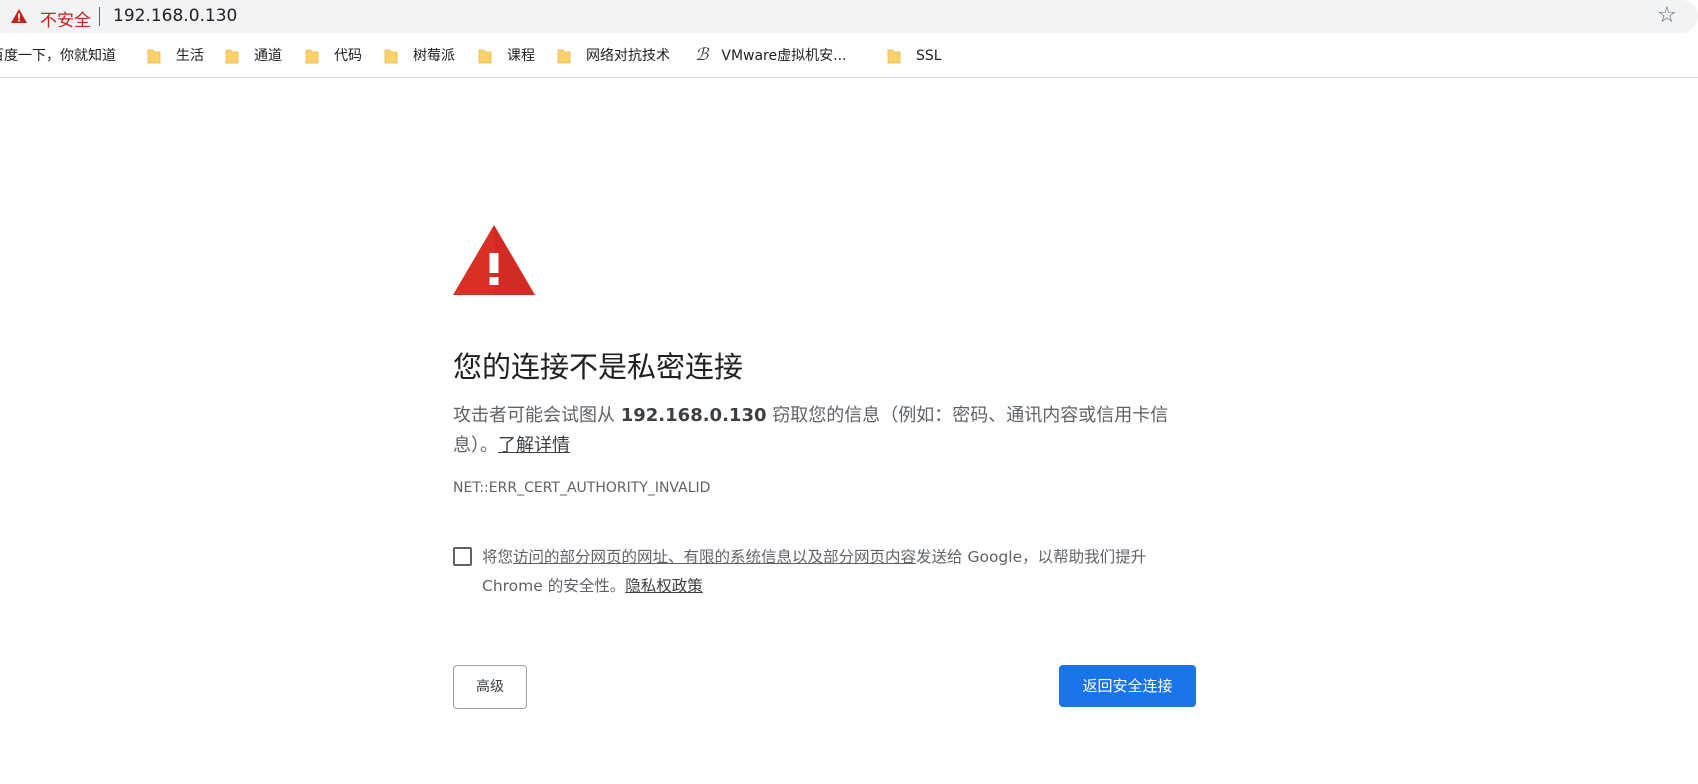 The height and width of the screenshot is (784, 1698). Describe the element at coordinates (664, 586) in the screenshot. I see `privacy-policy-link: 隐私权政策` at that location.